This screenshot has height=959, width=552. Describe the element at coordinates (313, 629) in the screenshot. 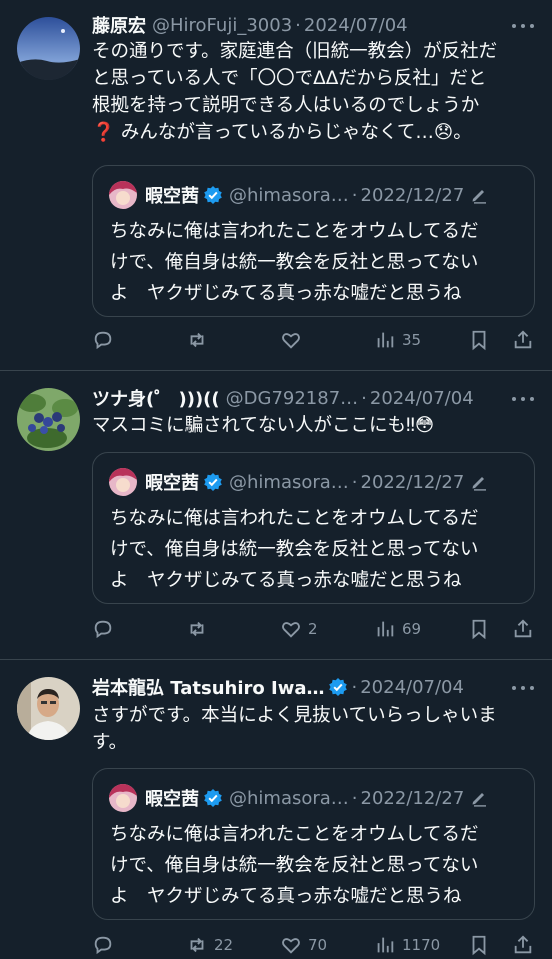

I see `like-count: 2` at that location.